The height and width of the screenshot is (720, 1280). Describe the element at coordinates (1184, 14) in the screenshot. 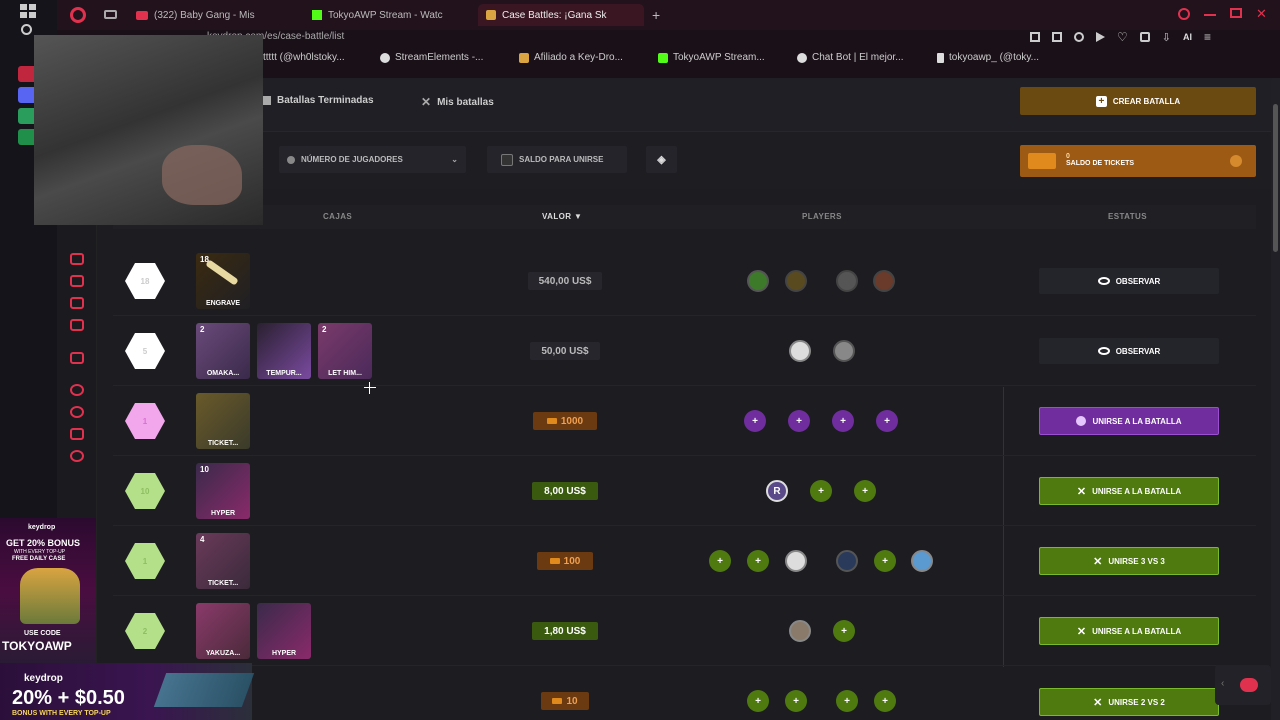

I see `search-tabs-icon` at that location.